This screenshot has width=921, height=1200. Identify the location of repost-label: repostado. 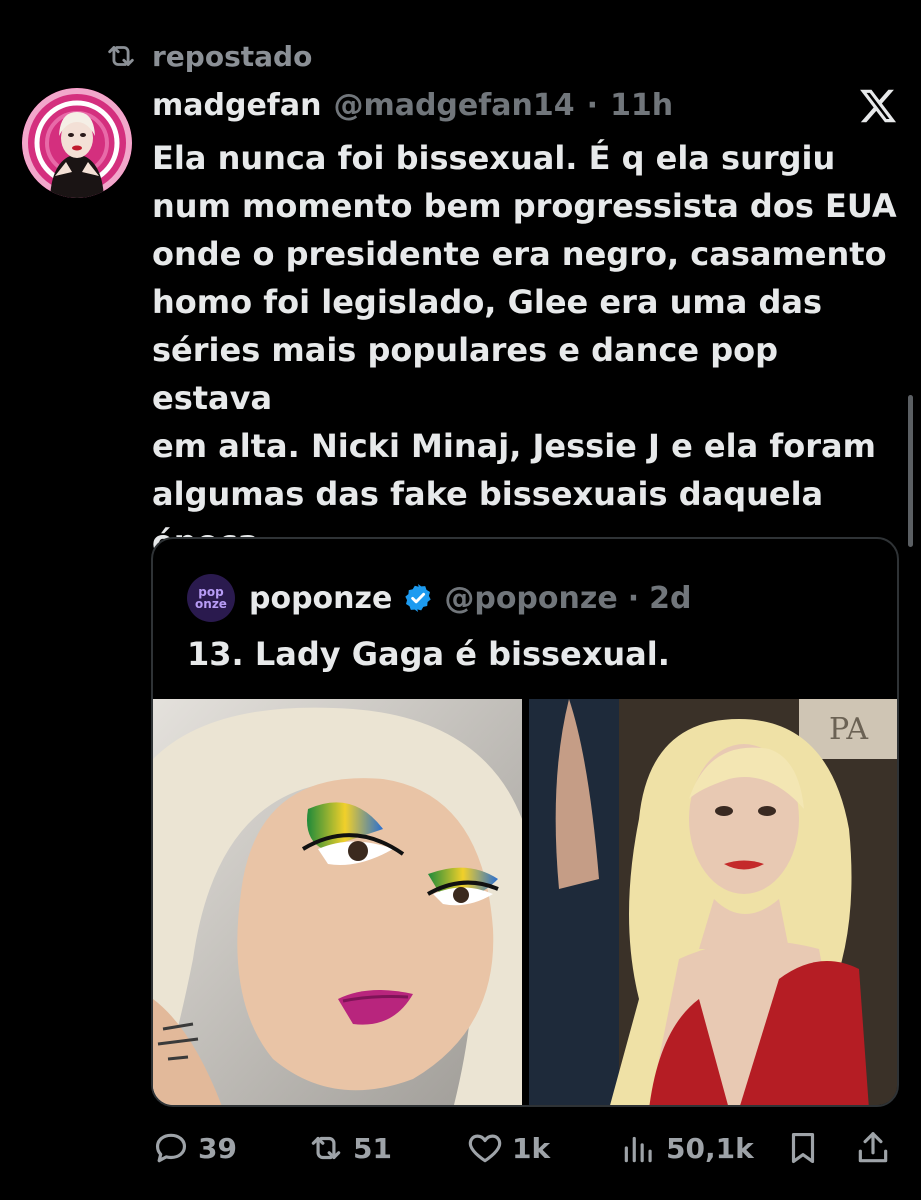
(232, 56).